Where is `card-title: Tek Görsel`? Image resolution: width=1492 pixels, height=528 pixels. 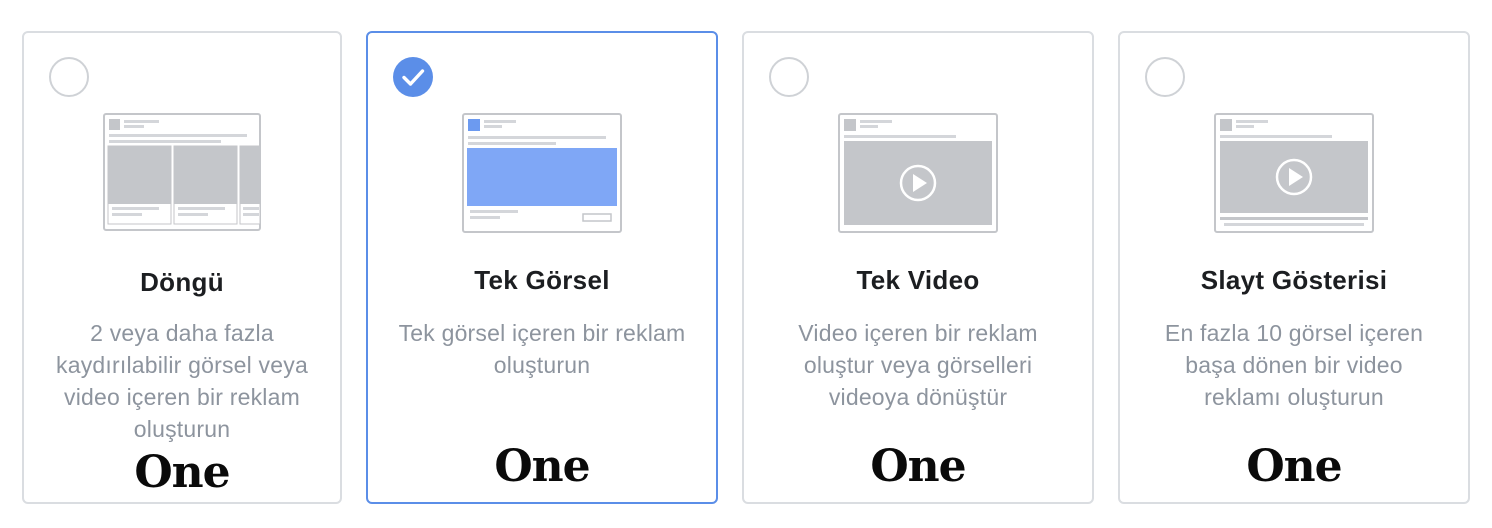 card-title: Tek Görsel is located at coordinates (542, 280).